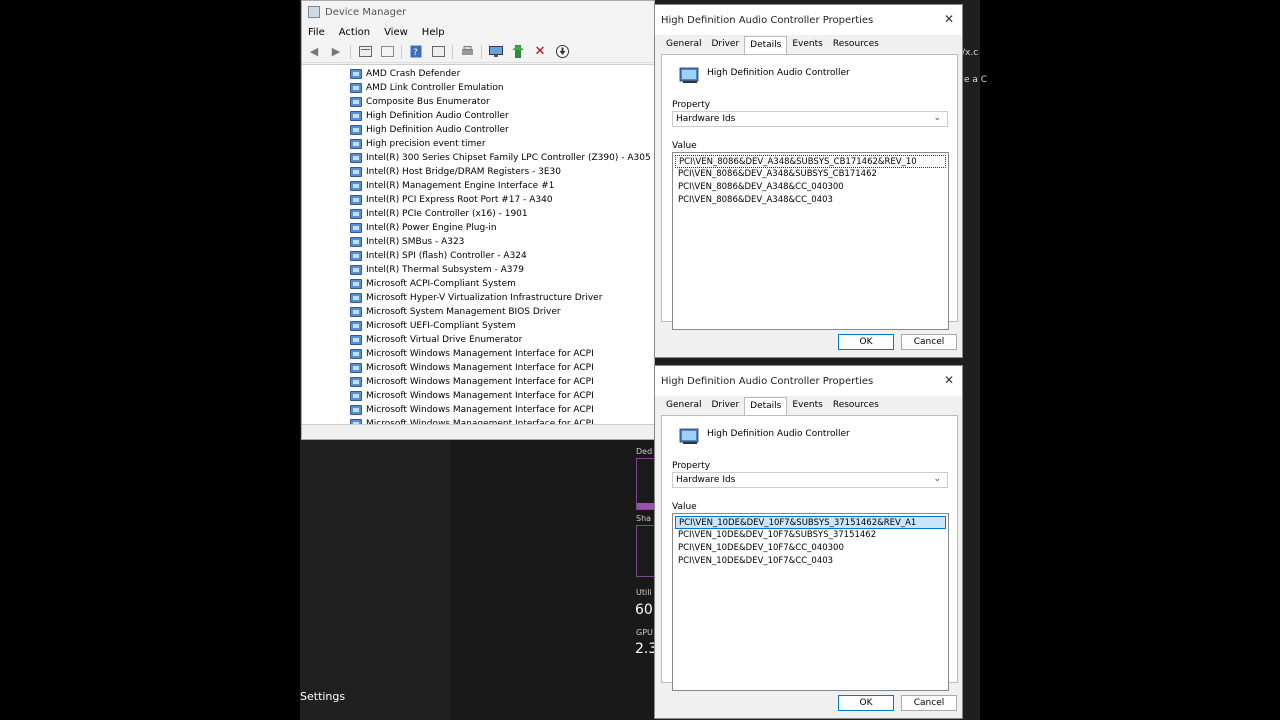 The image size is (1280, 720). Describe the element at coordinates (413, 74) in the screenshot. I see `device-item-label: AMD Crash Defender` at that location.